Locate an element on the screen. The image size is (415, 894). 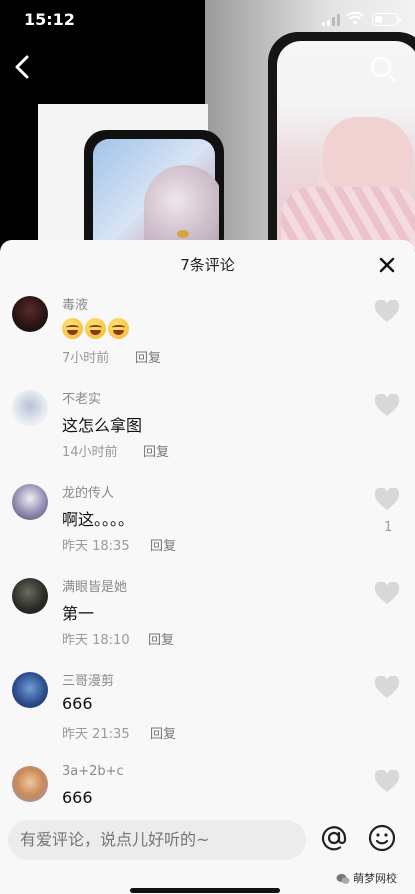
wifi-icon is located at coordinates (355, 18).